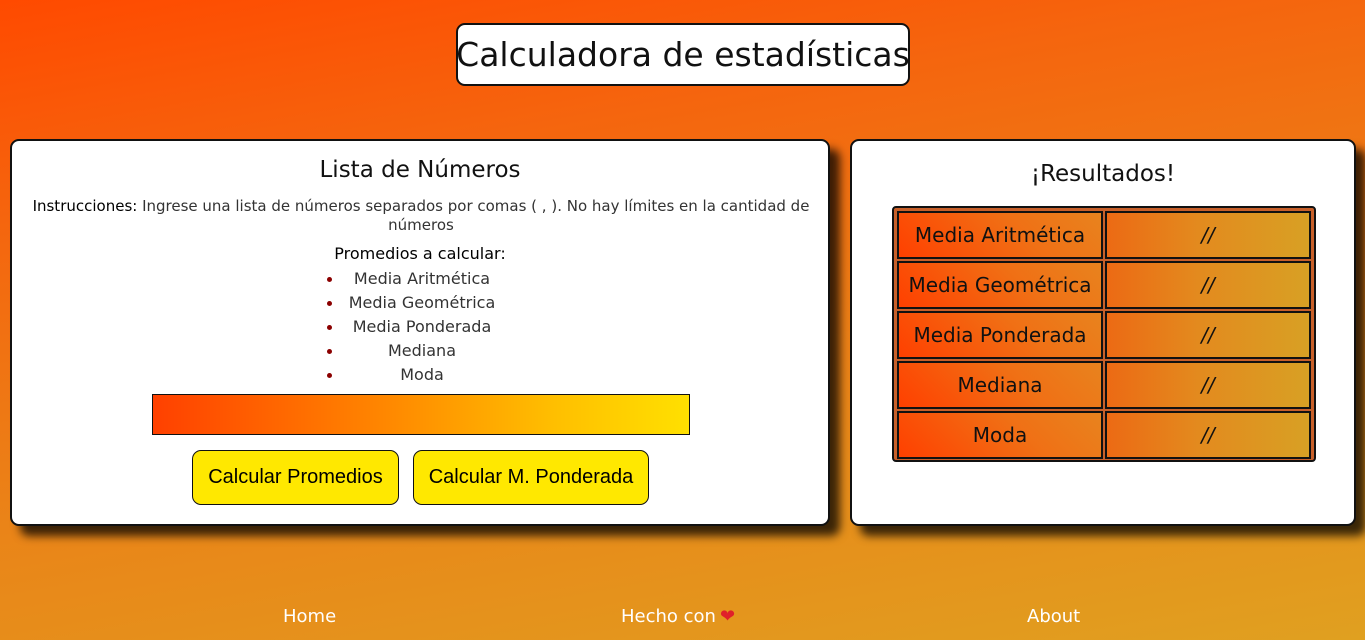 The width and height of the screenshot is (1365, 640). Describe the element at coordinates (1104, 235) in the screenshot. I see `table-row: Media Aritmética //` at that location.